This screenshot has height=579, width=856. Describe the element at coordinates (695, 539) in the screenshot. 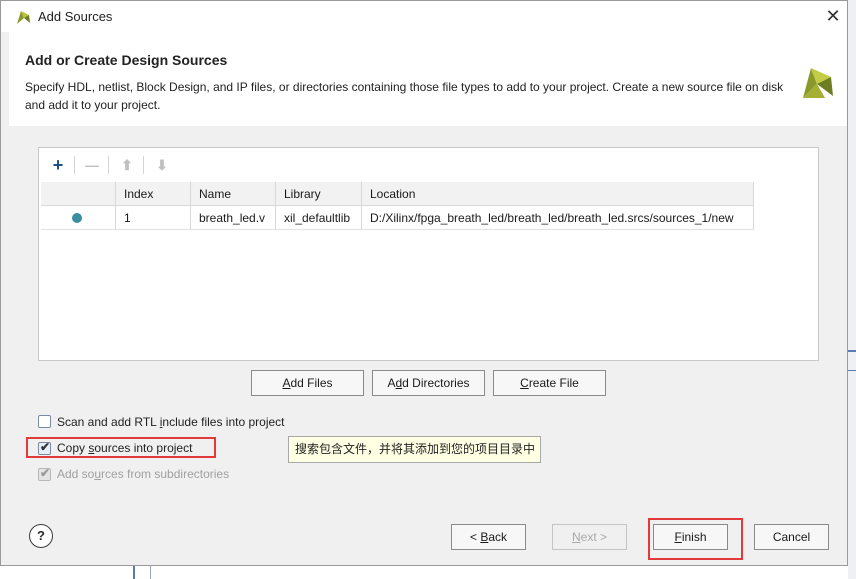

I see `finish-highlight` at that location.